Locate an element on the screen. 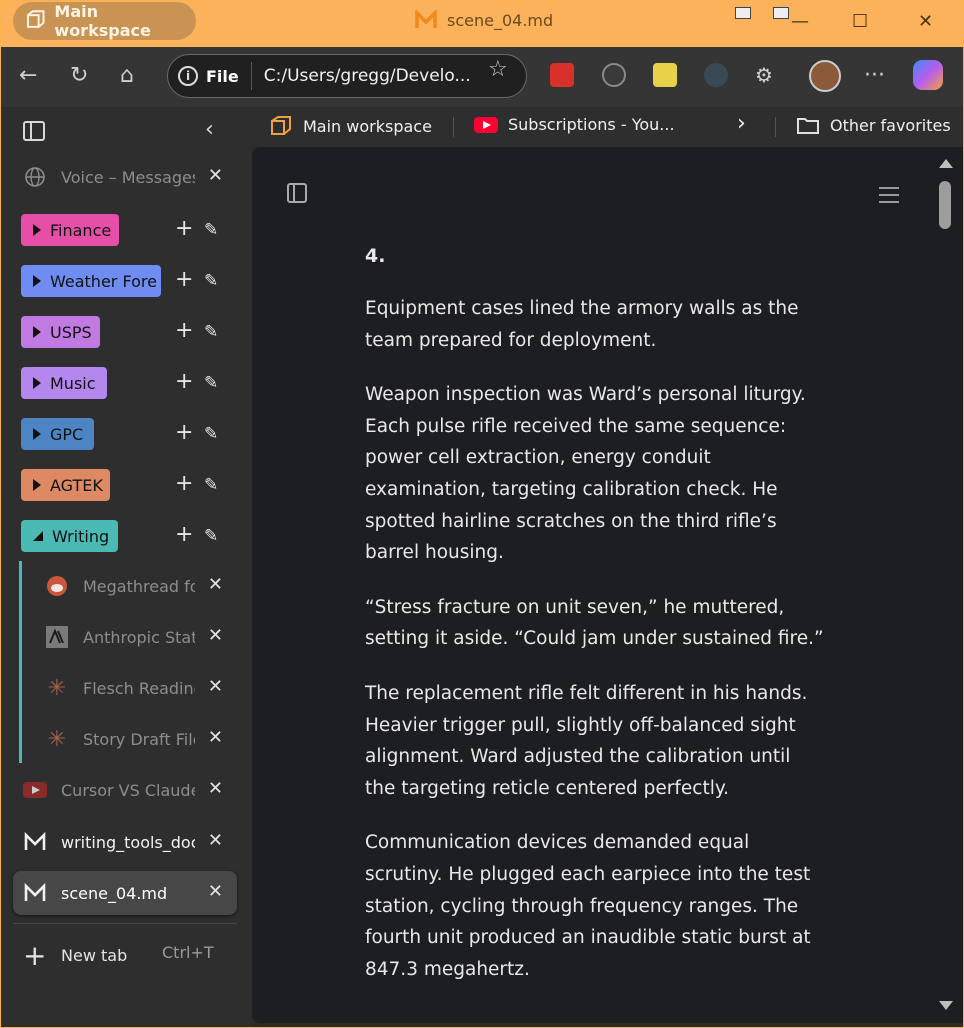 This screenshot has height=1028, width=964. tab-group-weather: Weather Fore is located at coordinates (91, 281).